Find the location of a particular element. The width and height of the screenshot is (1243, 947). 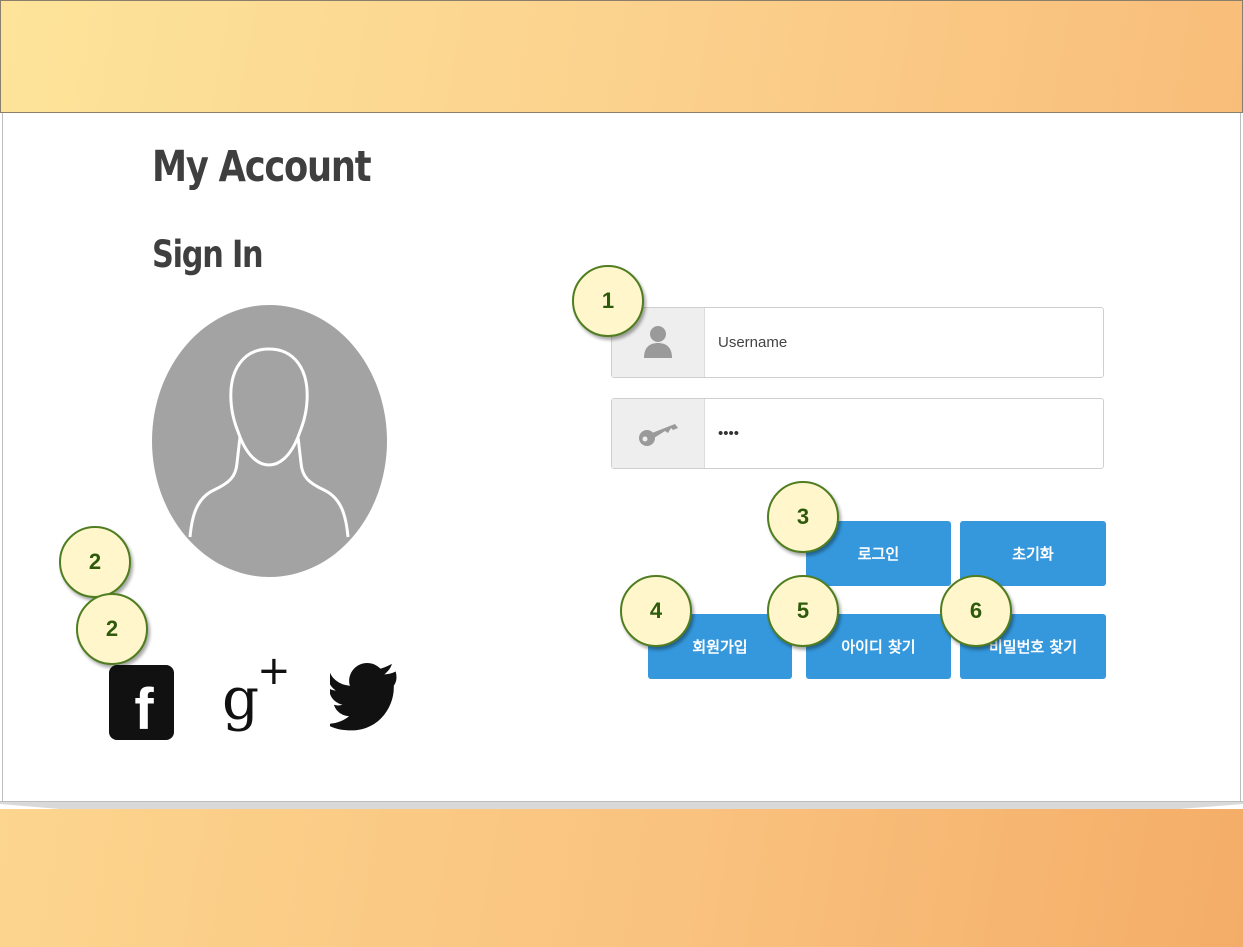

sign-in-heading: Sign In is located at coordinates (208, 254).